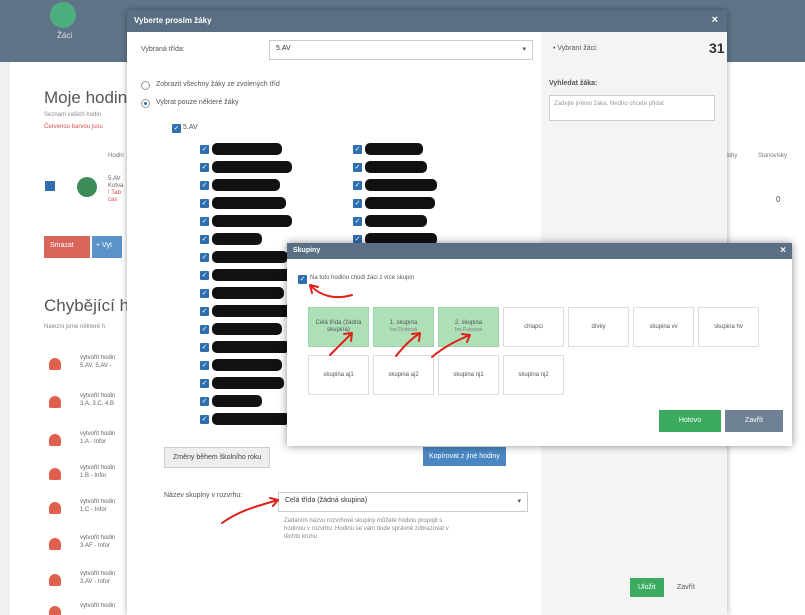  What do you see at coordinates (632, 108) in the screenshot?
I see `search-student-input: Zadejte jméno žáka, hledno chcete přidat` at bounding box center [632, 108].